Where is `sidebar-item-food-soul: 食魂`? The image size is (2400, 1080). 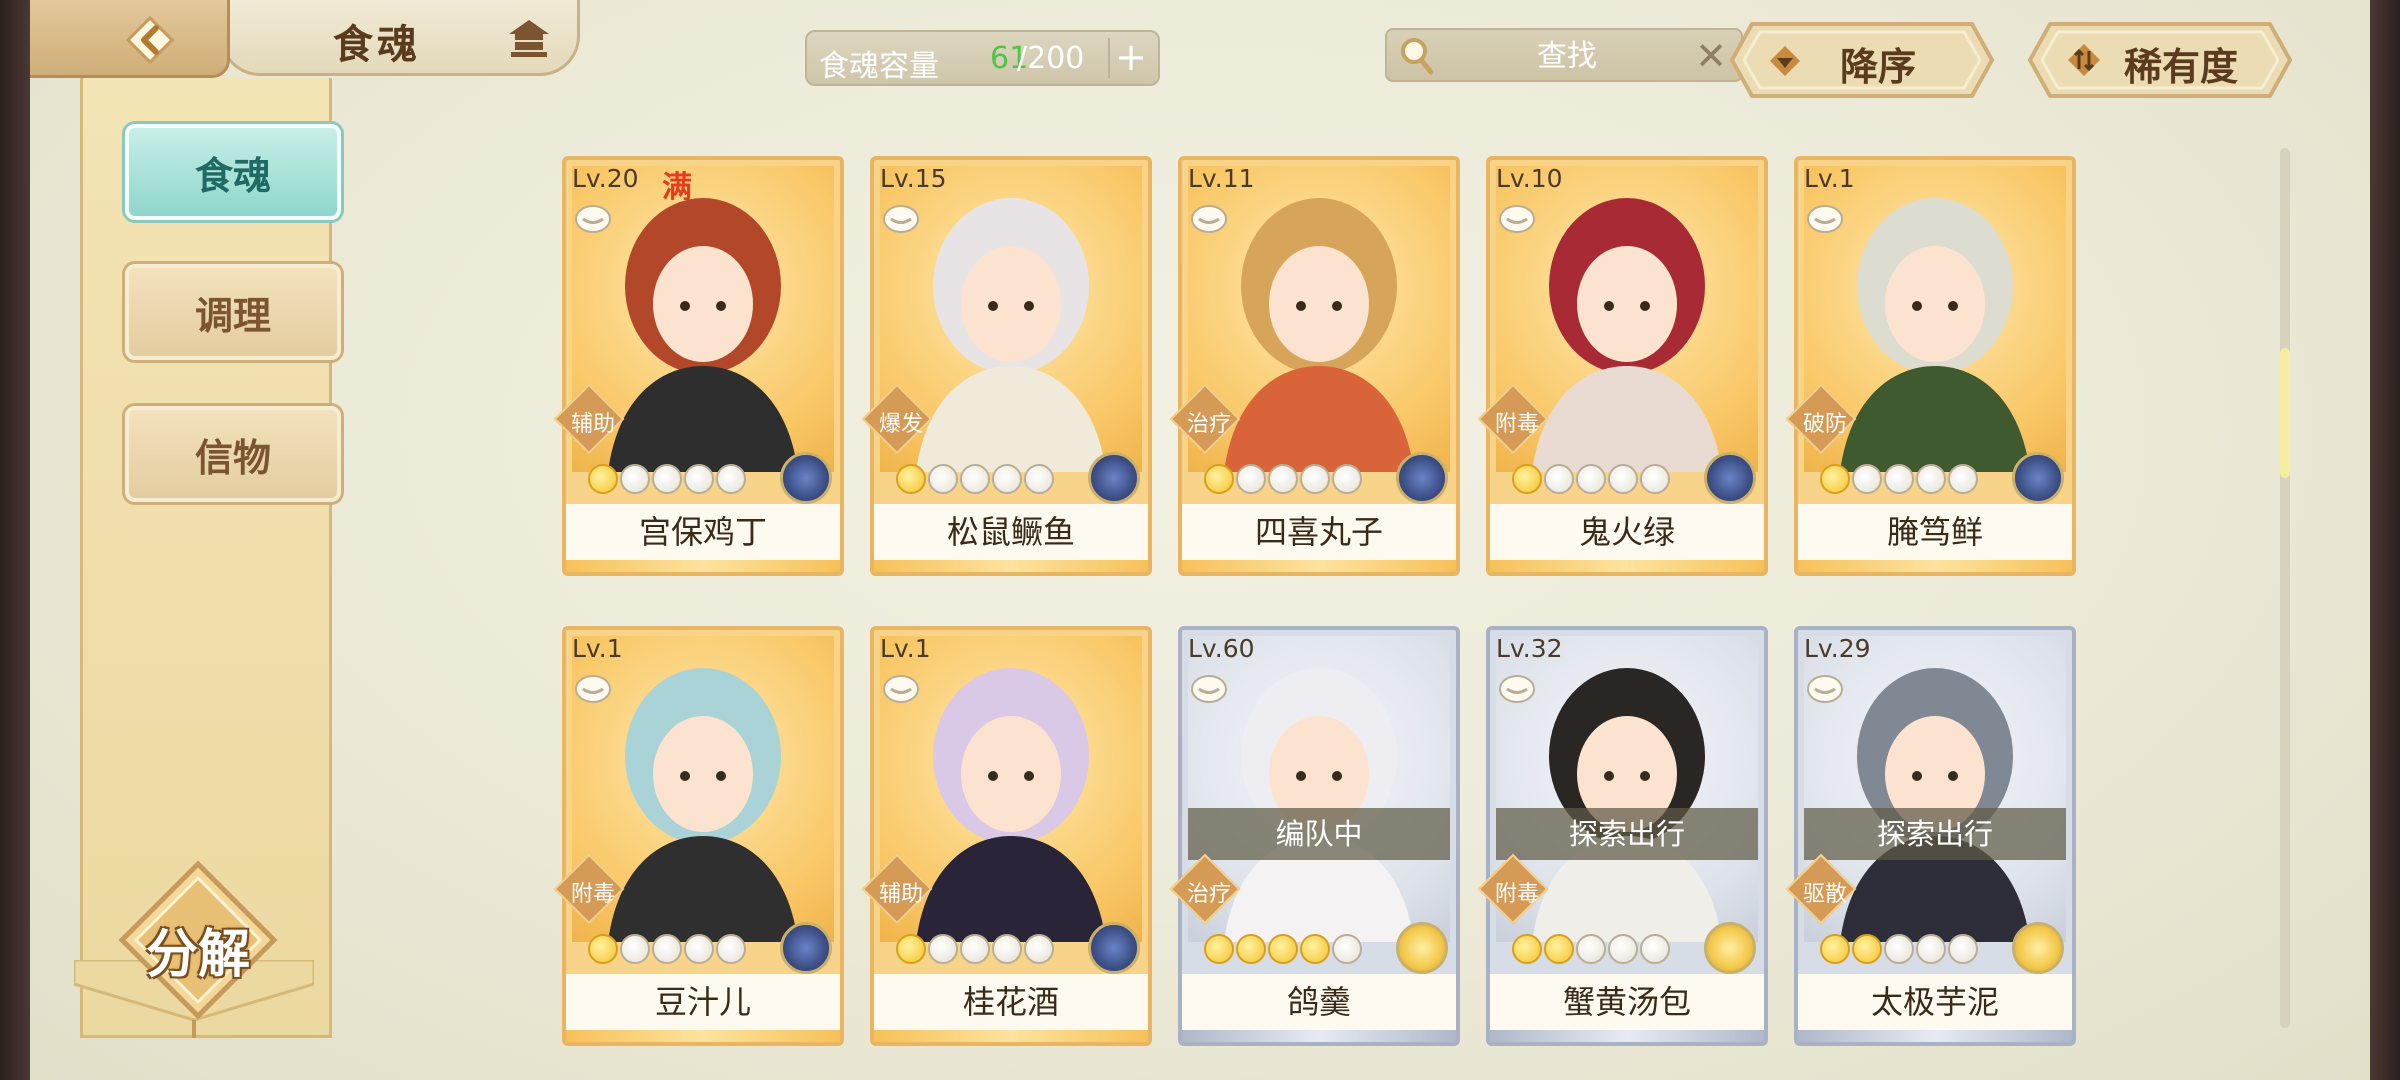
sidebar-item-food-soul: 食魂 is located at coordinates (233, 172).